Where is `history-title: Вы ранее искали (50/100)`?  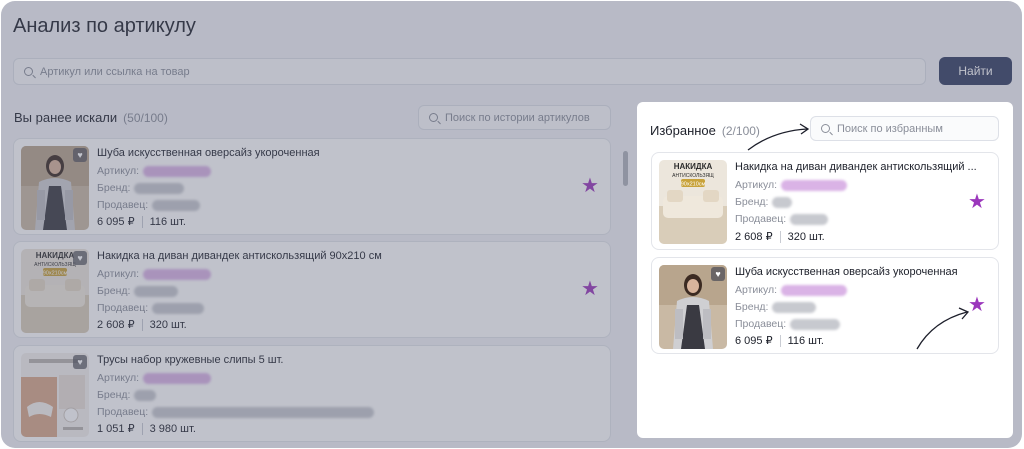
history-title: Вы ранее искали (50/100) is located at coordinates (91, 117).